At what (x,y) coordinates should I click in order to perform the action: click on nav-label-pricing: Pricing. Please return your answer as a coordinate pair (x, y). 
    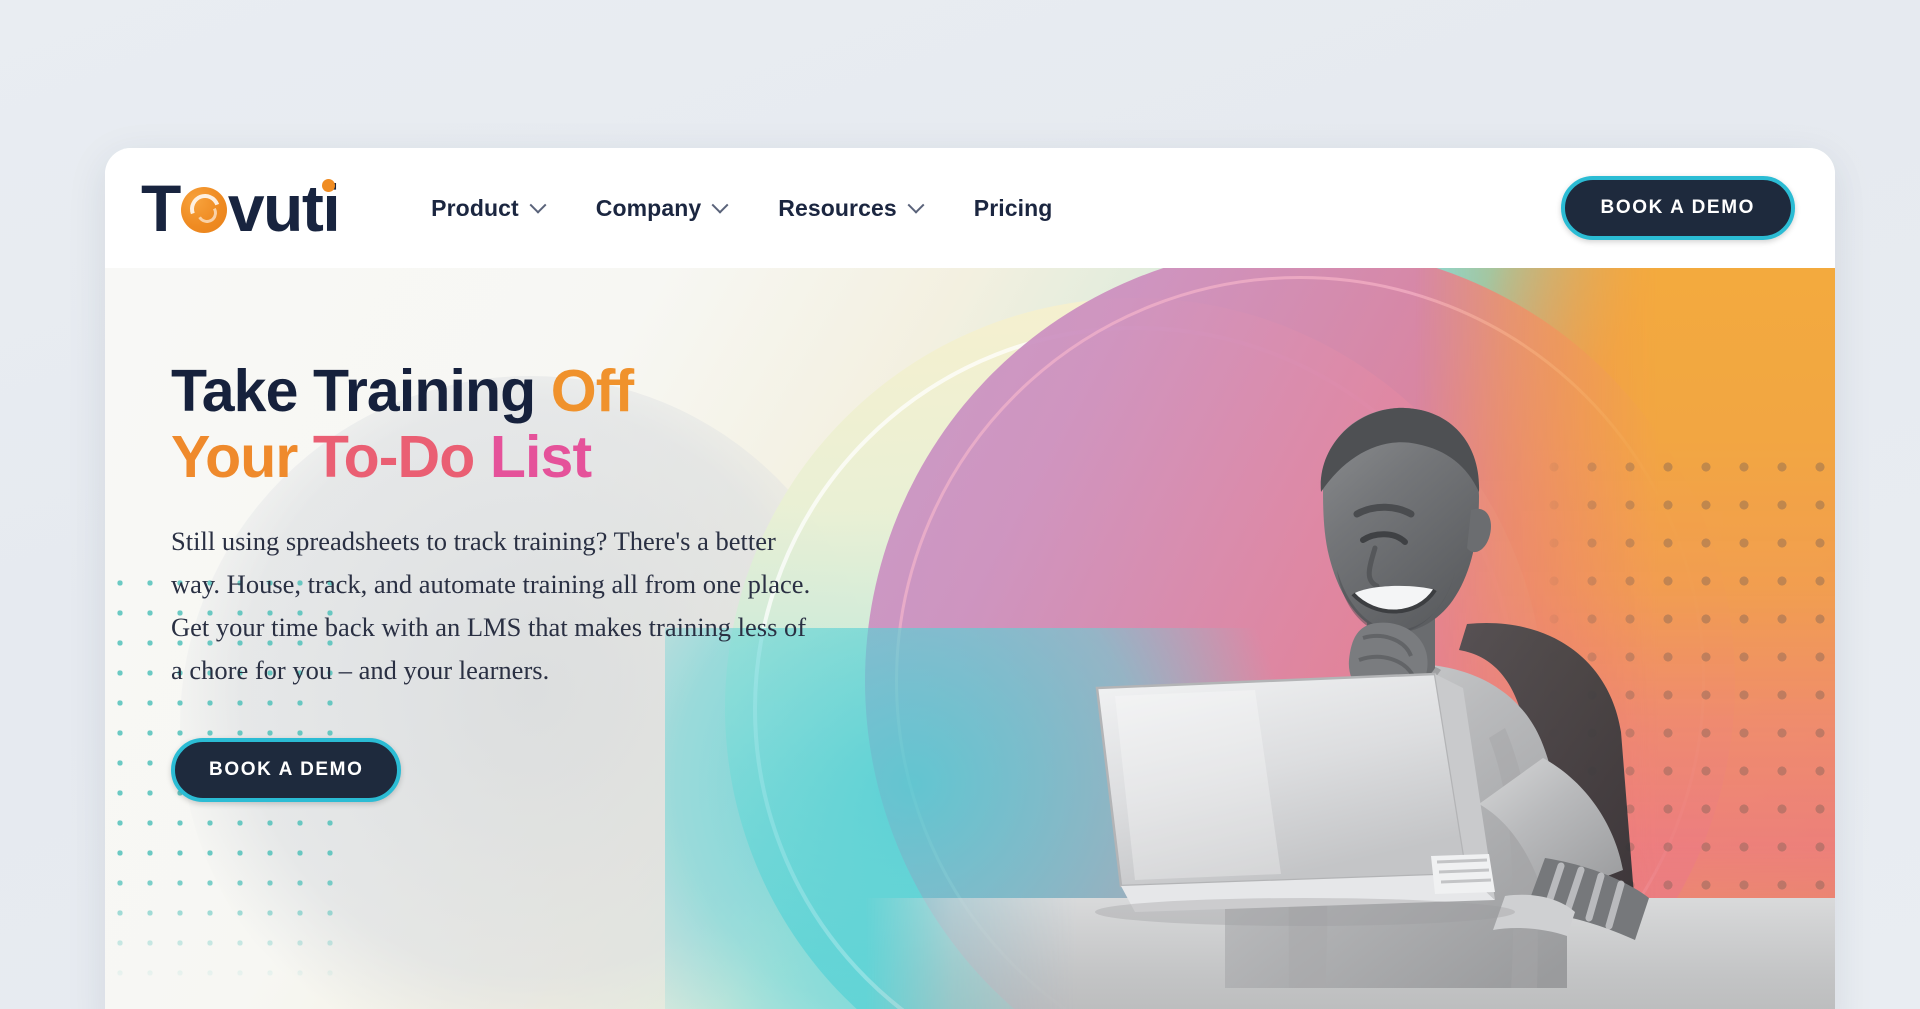
    Looking at the image, I should click on (1013, 207).